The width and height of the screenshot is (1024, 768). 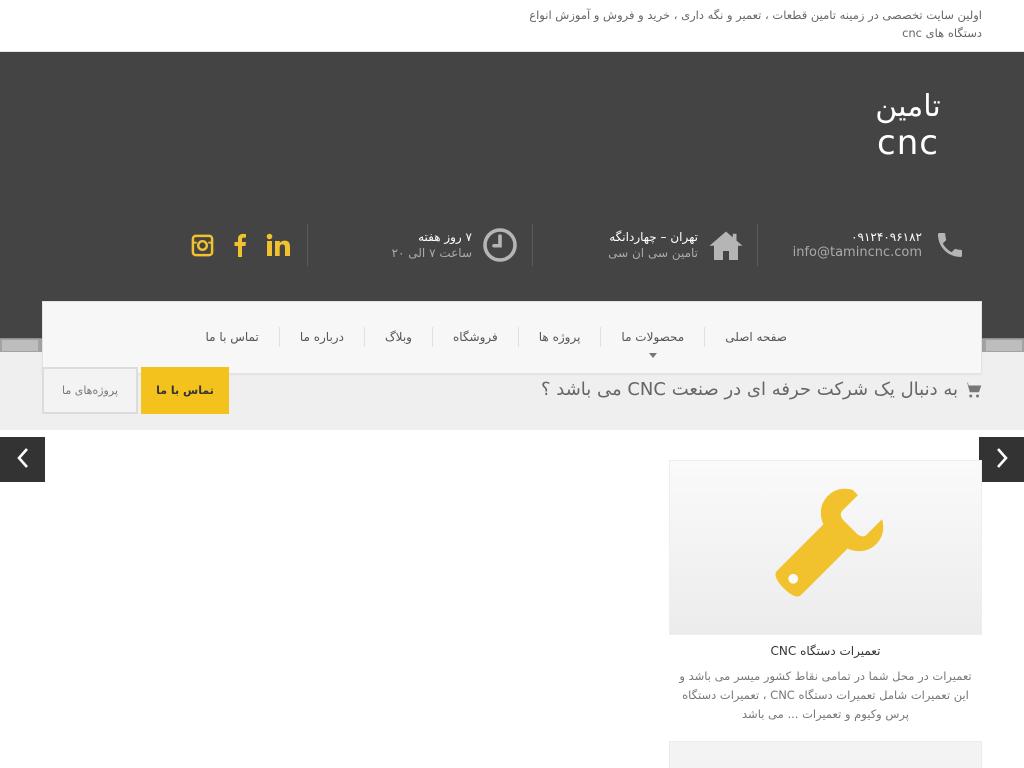 What do you see at coordinates (950, 245) in the screenshot?
I see `phone-icon` at bounding box center [950, 245].